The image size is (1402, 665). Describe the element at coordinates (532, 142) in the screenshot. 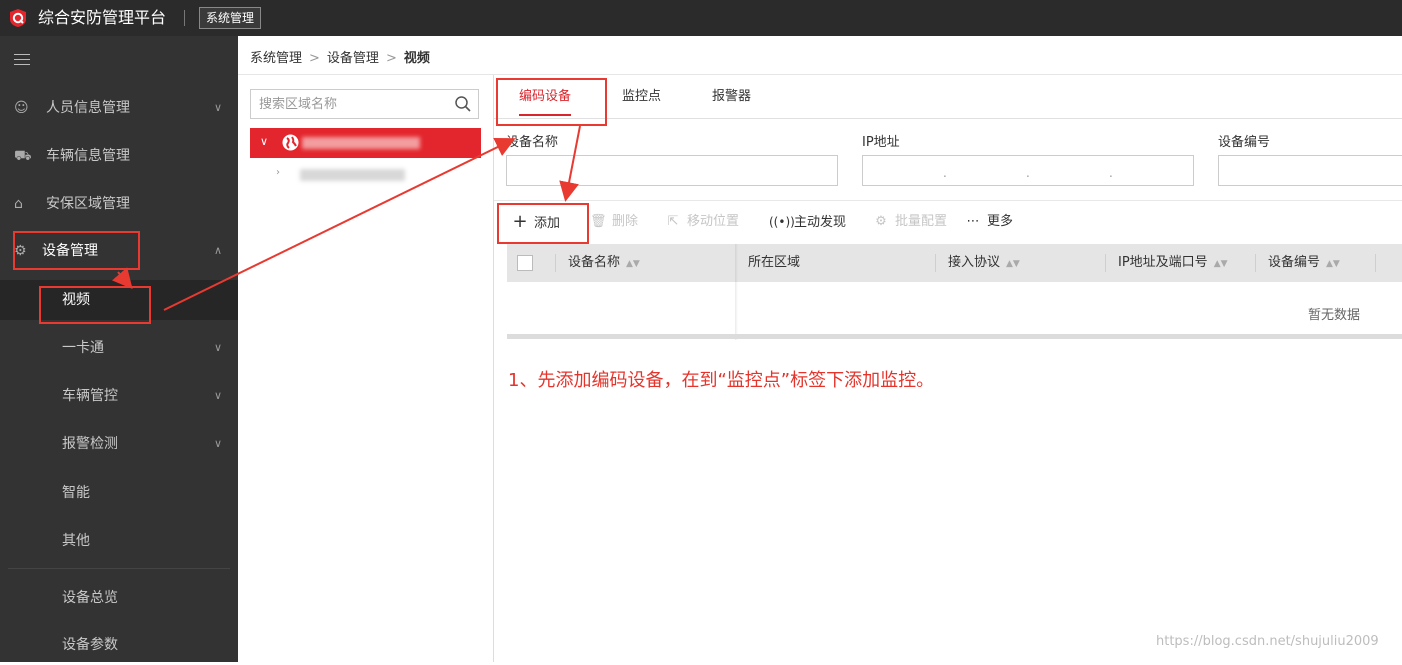

I see `device-name-label: 设备名称` at that location.